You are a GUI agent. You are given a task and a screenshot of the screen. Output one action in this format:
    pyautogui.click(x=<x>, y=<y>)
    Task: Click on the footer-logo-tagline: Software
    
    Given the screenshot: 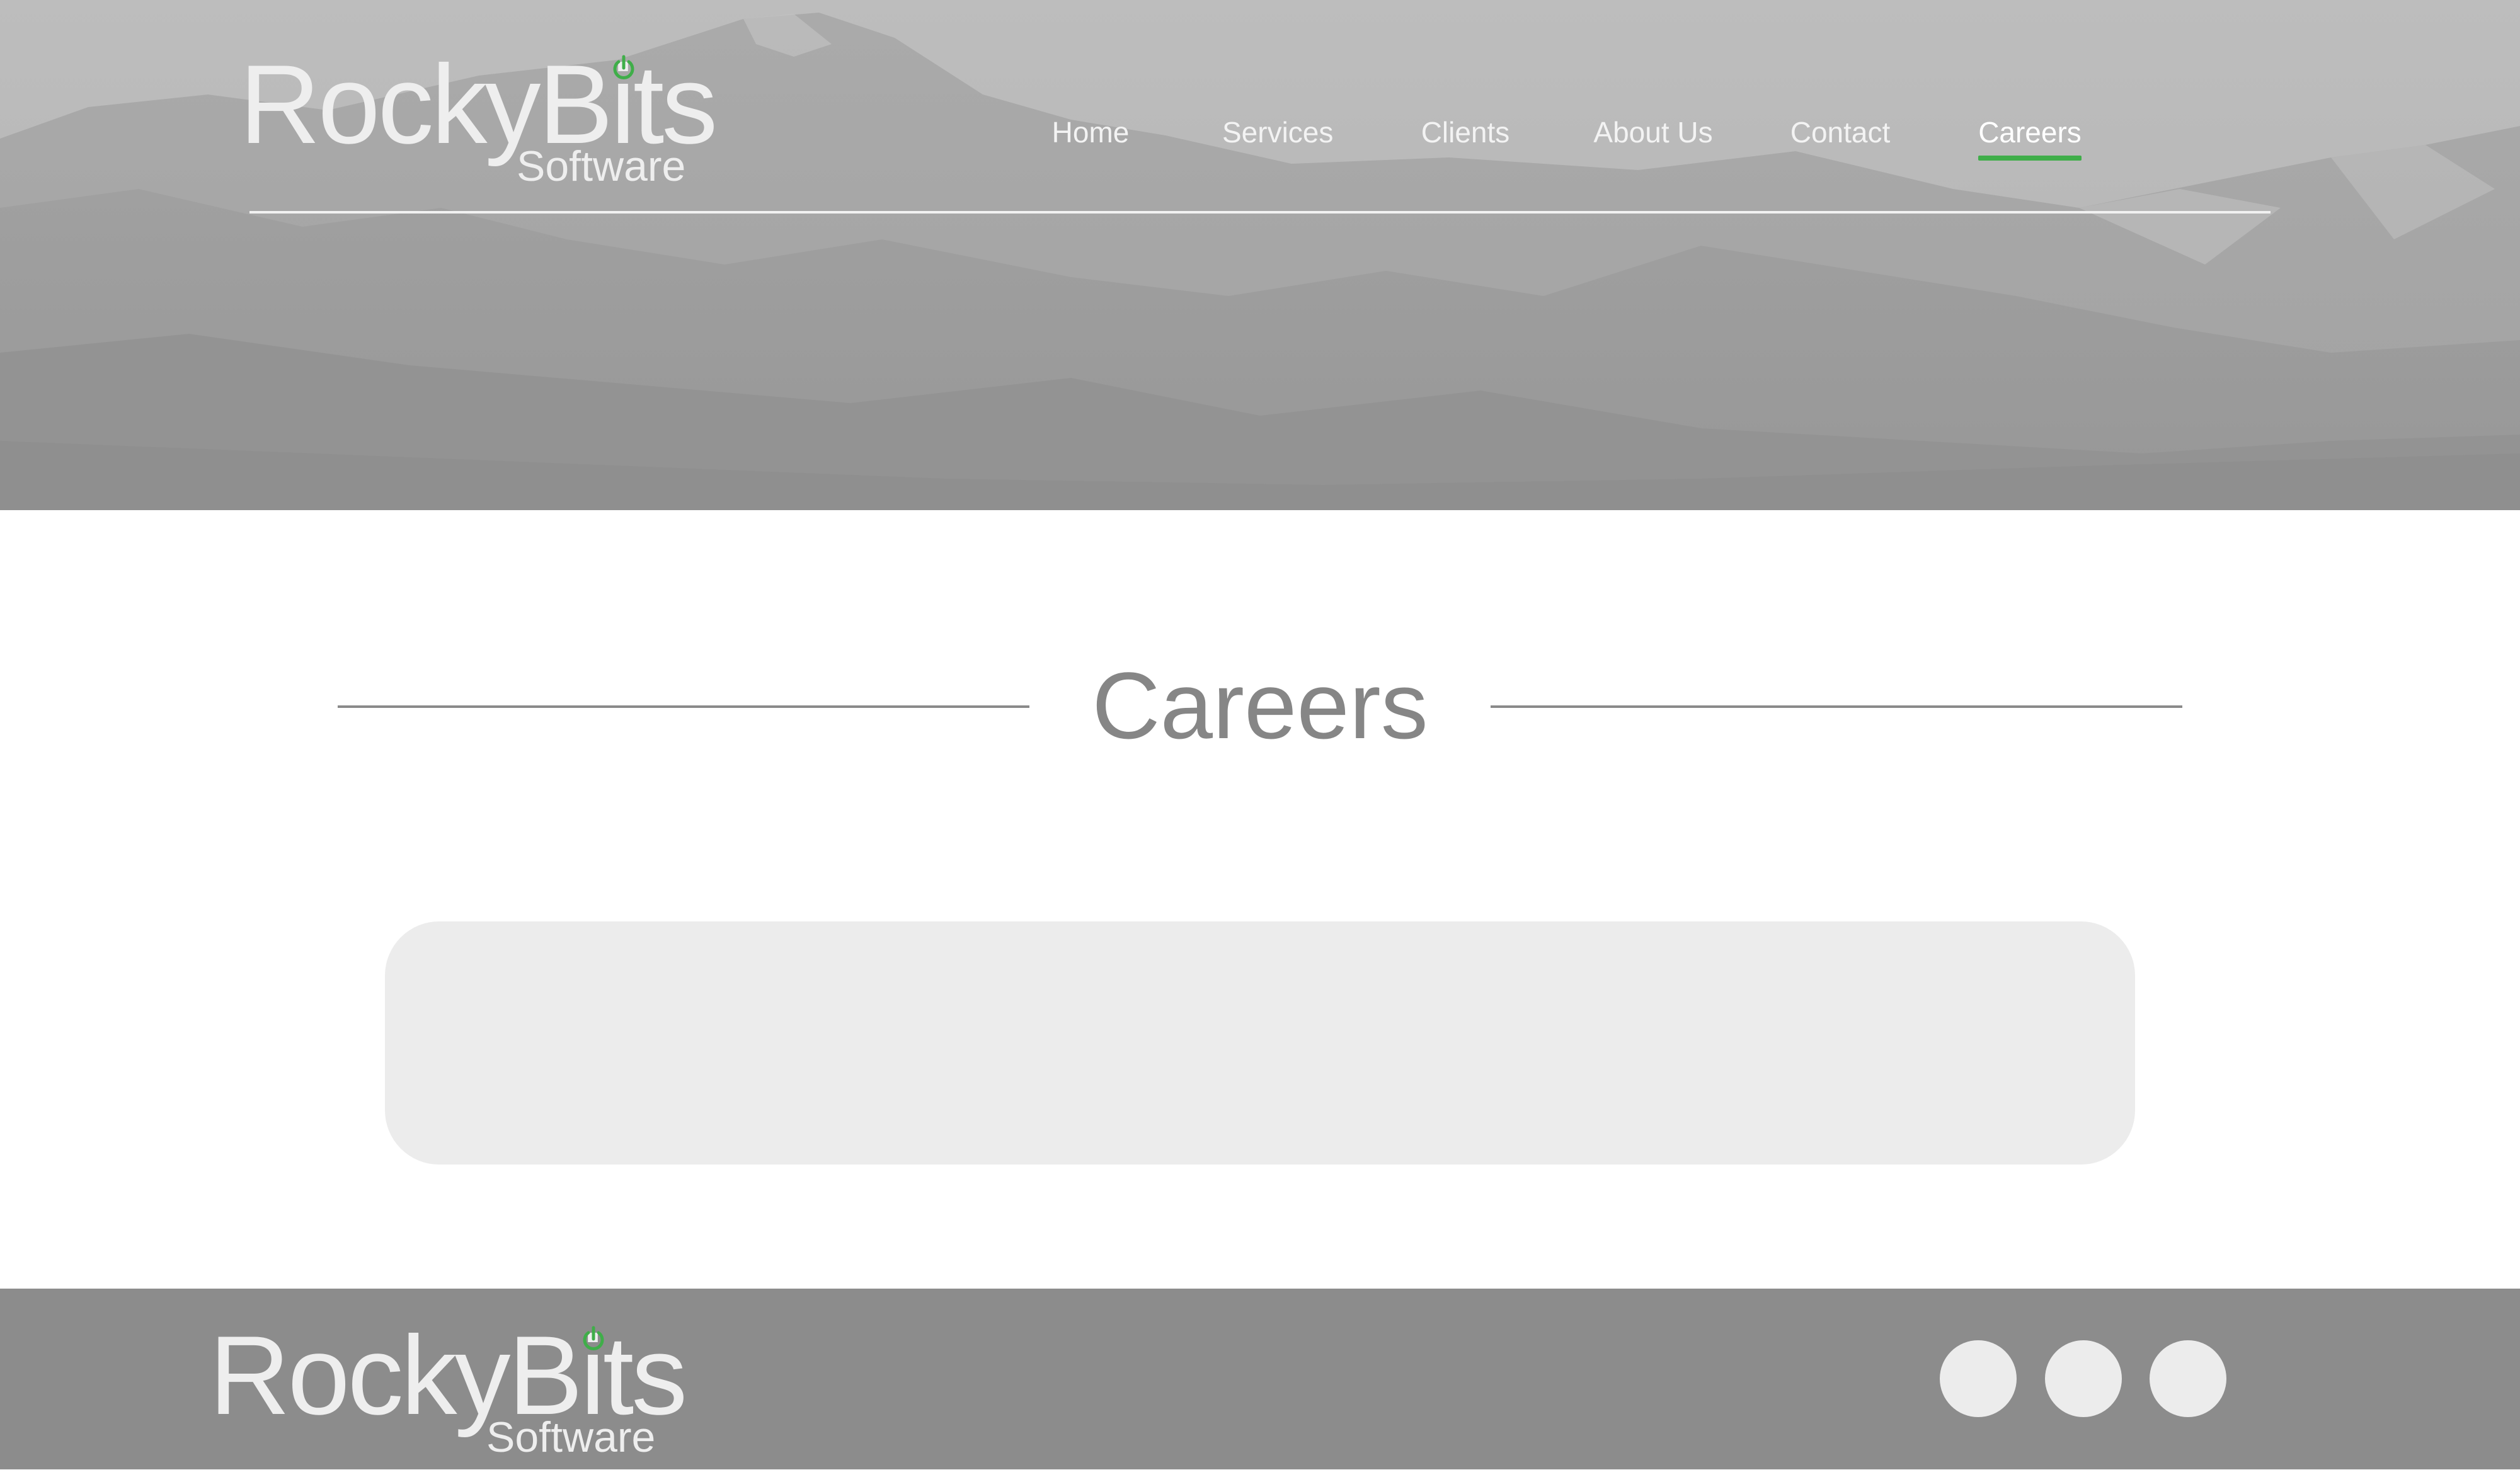 What is the action you would take?
    pyautogui.click(x=571, y=1437)
    